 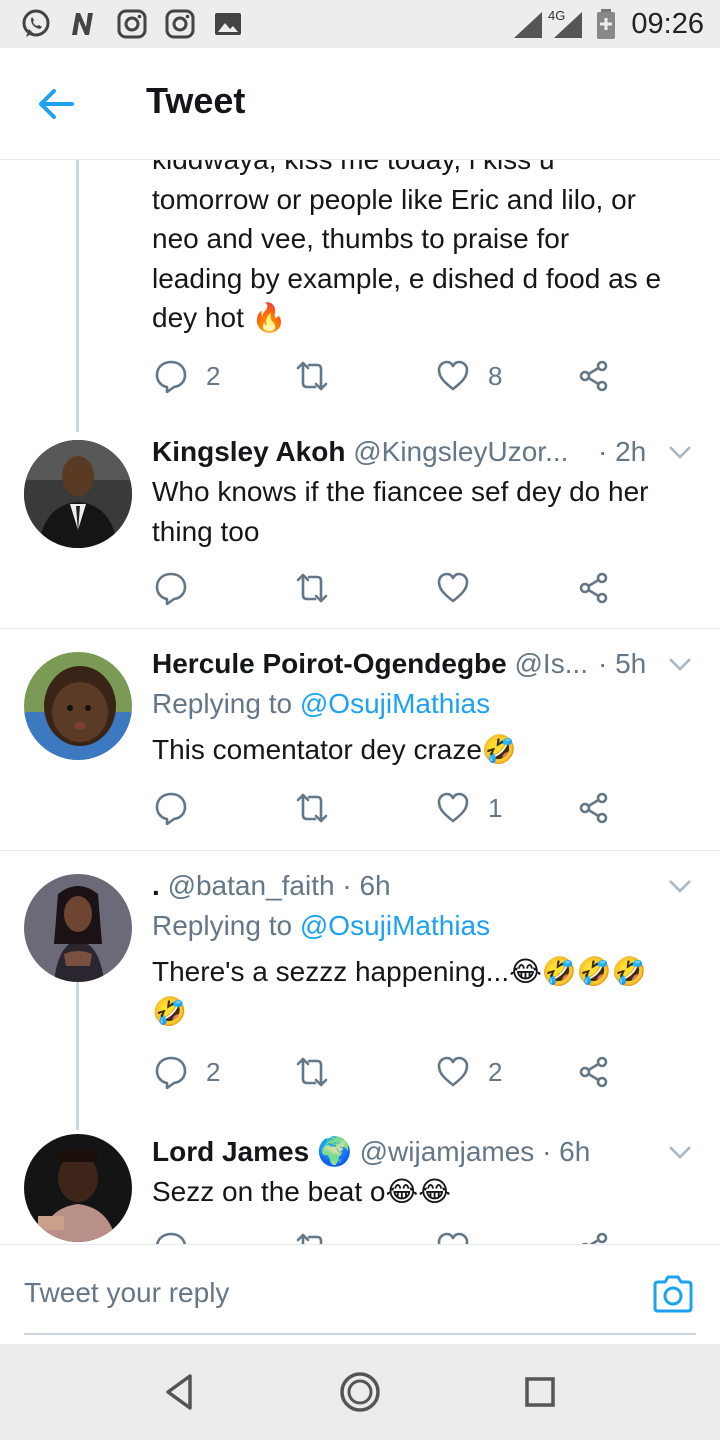 What do you see at coordinates (56, 104) in the screenshot?
I see `back-arrow-icon` at bounding box center [56, 104].